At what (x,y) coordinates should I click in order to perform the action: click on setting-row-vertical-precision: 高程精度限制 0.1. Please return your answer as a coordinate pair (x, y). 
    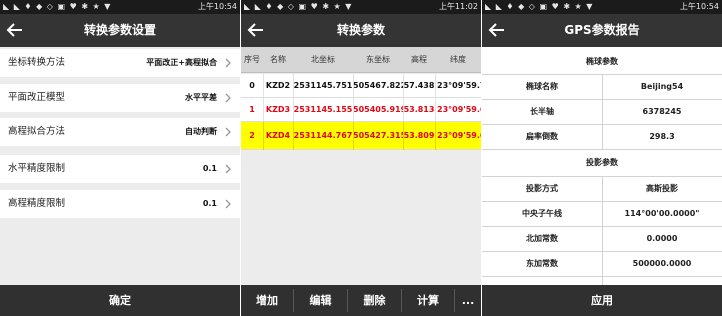
    Looking at the image, I should click on (120, 204).